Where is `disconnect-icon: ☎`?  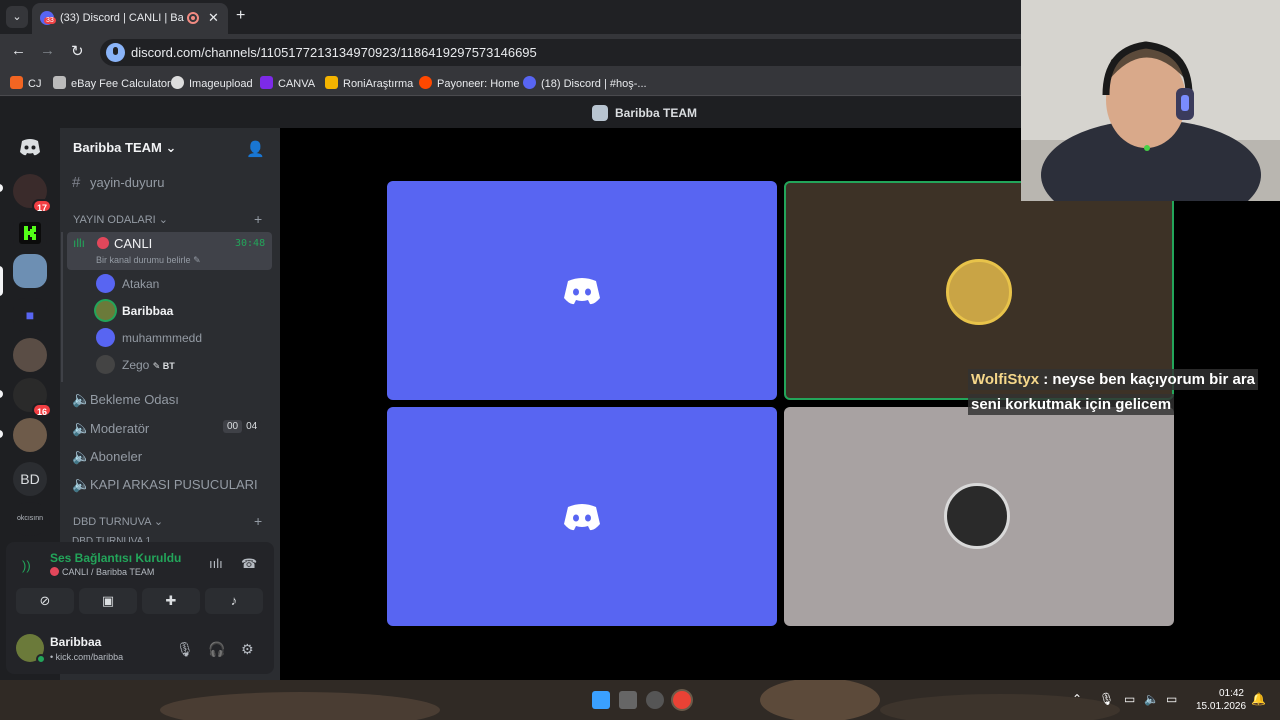
disconnect-icon: ☎ is located at coordinates (249, 564).